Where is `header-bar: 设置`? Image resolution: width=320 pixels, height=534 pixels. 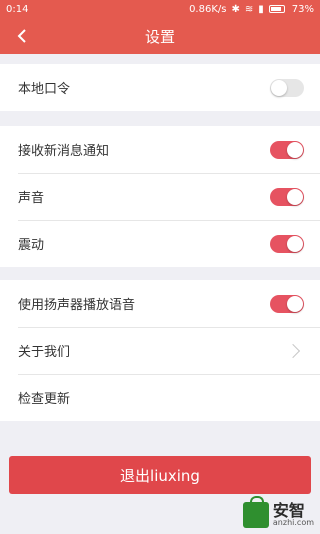
header-bar: 设置 is located at coordinates (160, 36).